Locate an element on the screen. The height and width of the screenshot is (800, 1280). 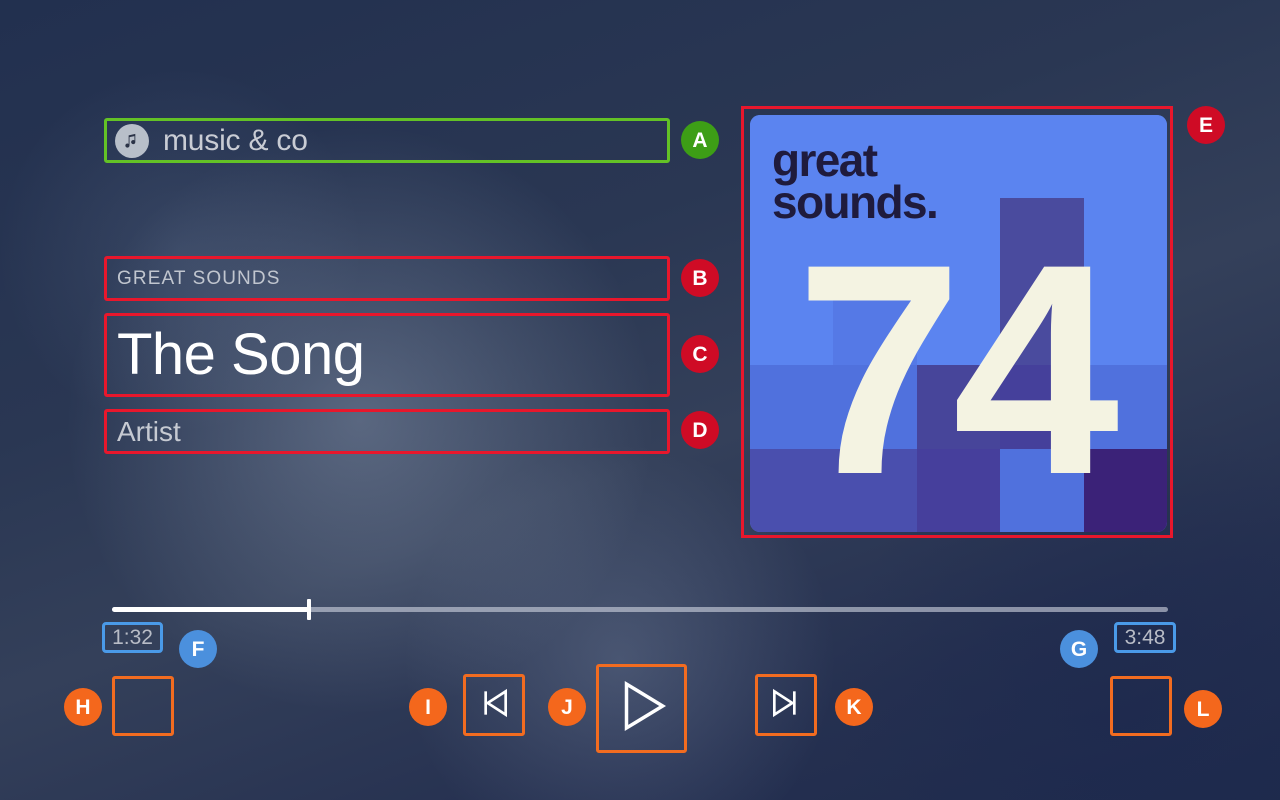
next-track-icon is located at coordinates (786, 705).